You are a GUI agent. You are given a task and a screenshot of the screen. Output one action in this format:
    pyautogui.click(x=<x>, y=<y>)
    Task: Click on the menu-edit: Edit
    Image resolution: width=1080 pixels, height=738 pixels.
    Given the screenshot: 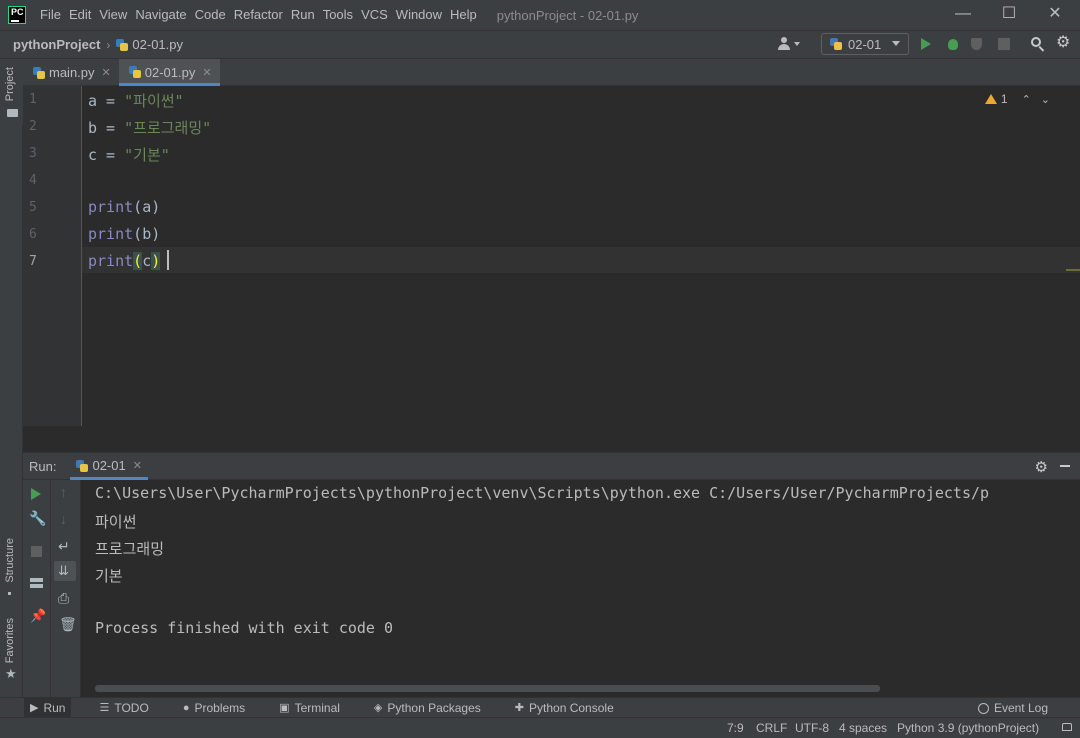 What is the action you would take?
    pyautogui.click(x=80, y=15)
    